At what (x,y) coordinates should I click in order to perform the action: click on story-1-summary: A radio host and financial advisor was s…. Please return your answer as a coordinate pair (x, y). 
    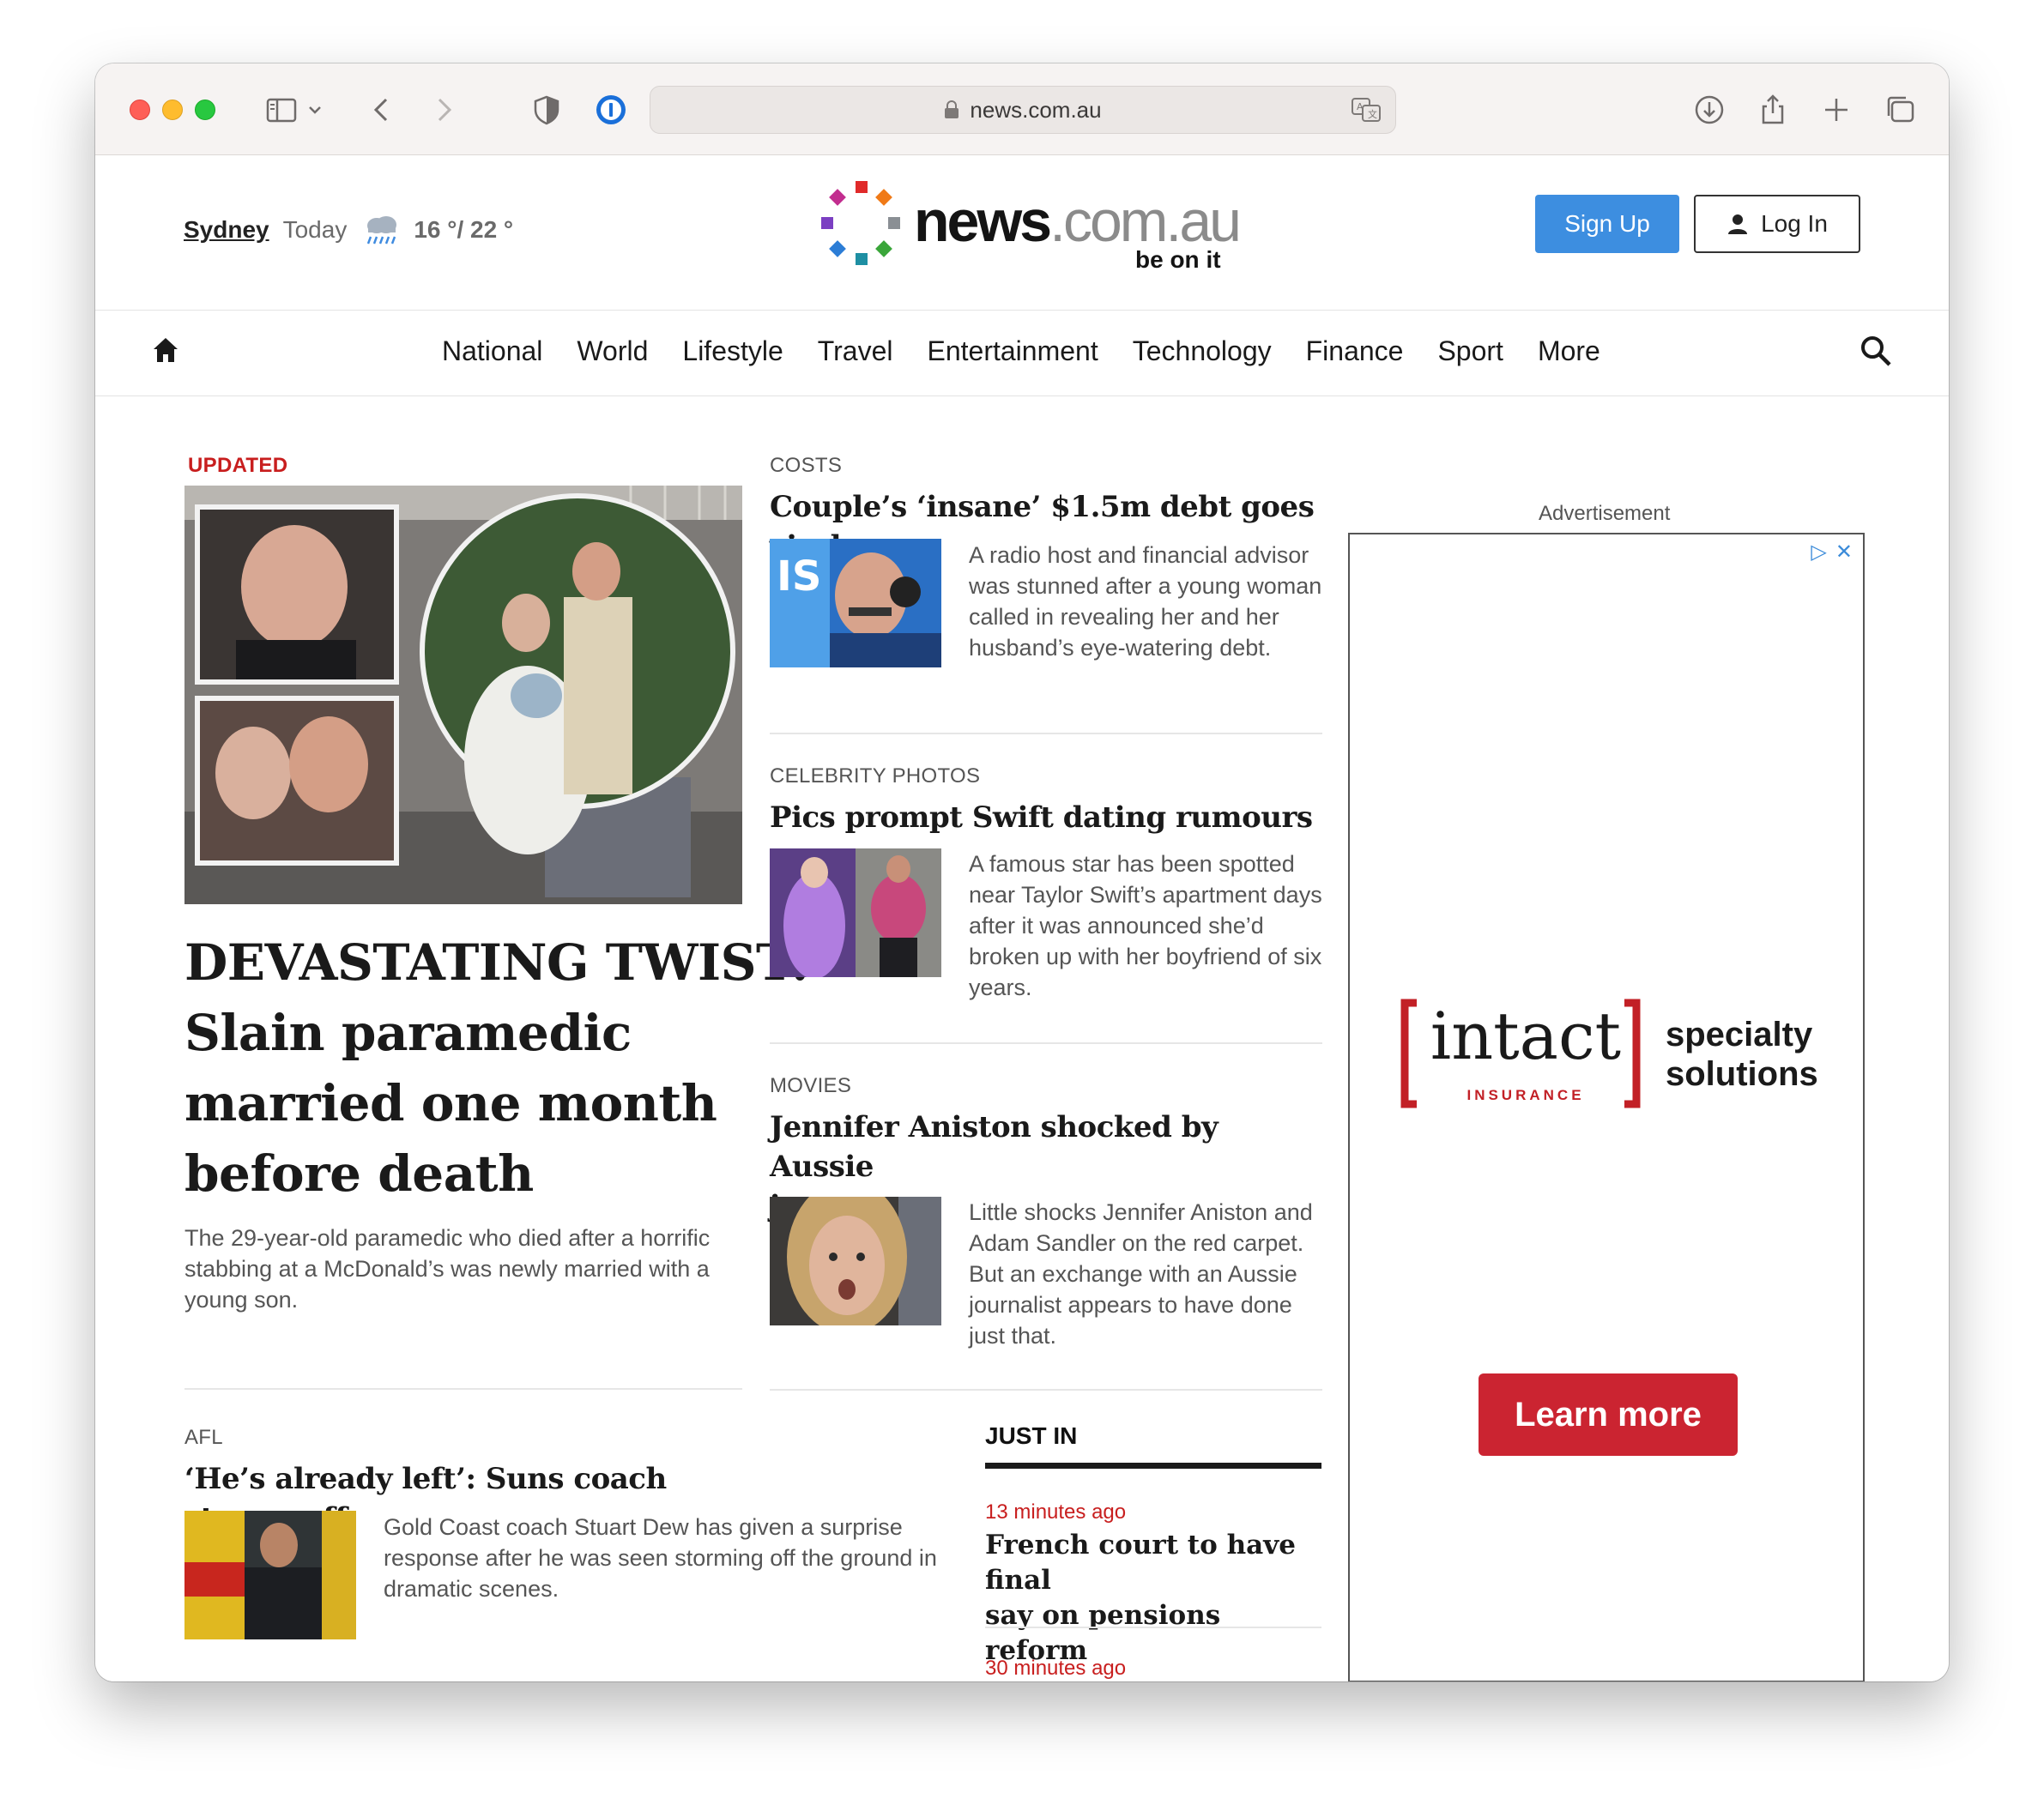
    Looking at the image, I should click on (1145, 602).